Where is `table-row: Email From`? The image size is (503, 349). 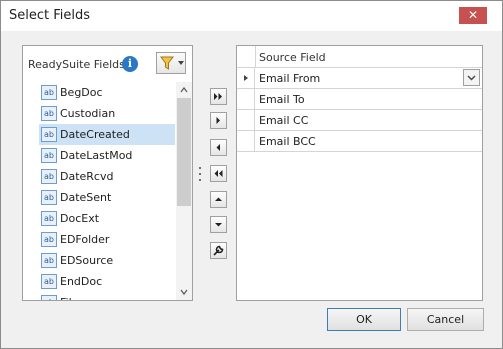 table-row: Email From is located at coordinates (359, 78).